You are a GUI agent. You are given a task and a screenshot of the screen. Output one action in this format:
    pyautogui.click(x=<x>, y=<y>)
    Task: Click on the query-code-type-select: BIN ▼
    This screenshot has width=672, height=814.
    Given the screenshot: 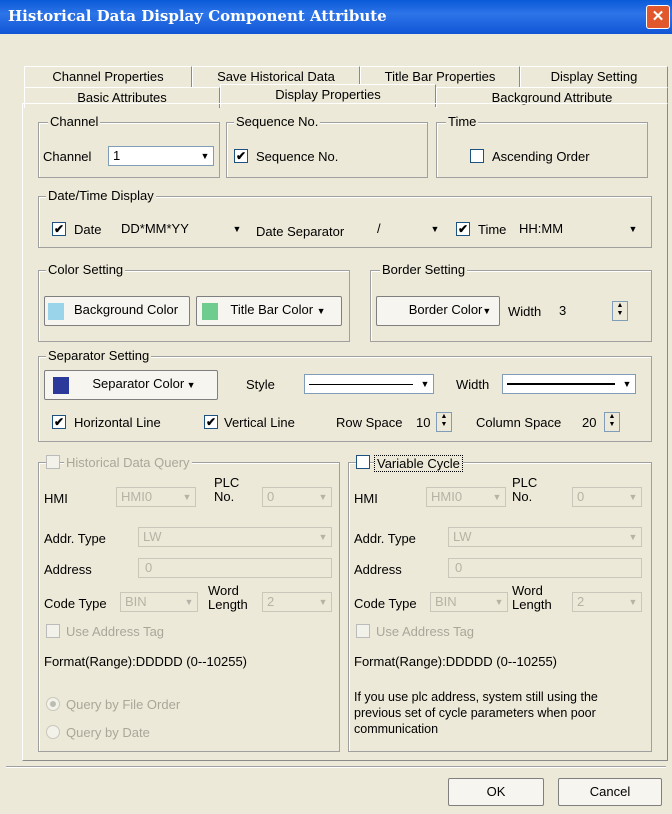 What is the action you would take?
    pyautogui.click(x=159, y=602)
    